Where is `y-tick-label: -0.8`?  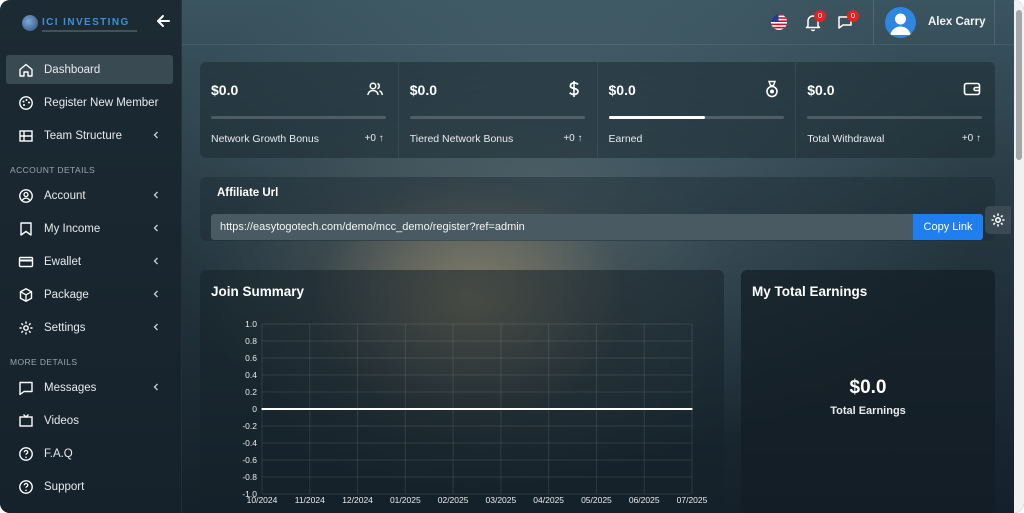 y-tick-label: -0.8 is located at coordinates (249, 477).